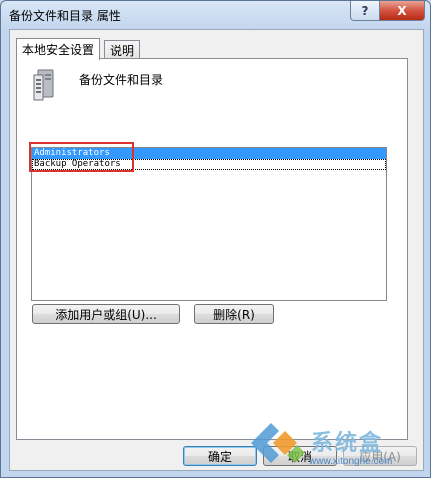 The width and height of the screenshot is (431, 478). Describe the element at coordinates (234, 314) in the screenshot. I see `remove-button: 删除(R)` at that location.